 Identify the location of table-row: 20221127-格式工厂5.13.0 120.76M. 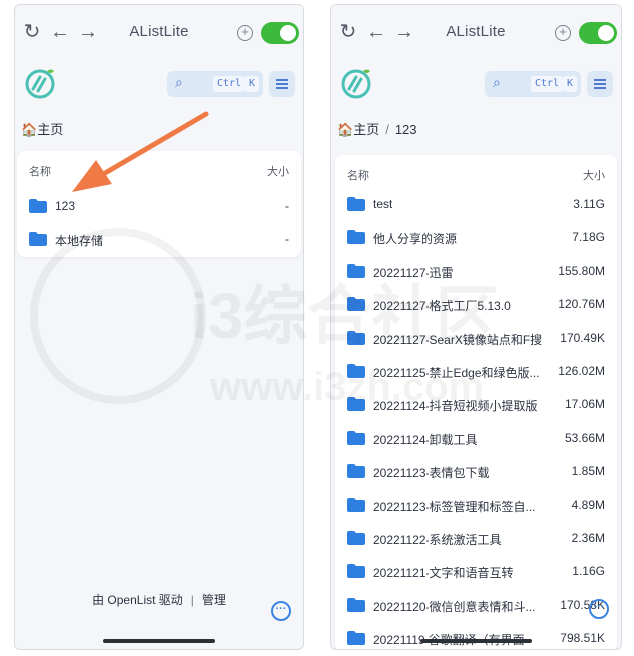
(476, 305).